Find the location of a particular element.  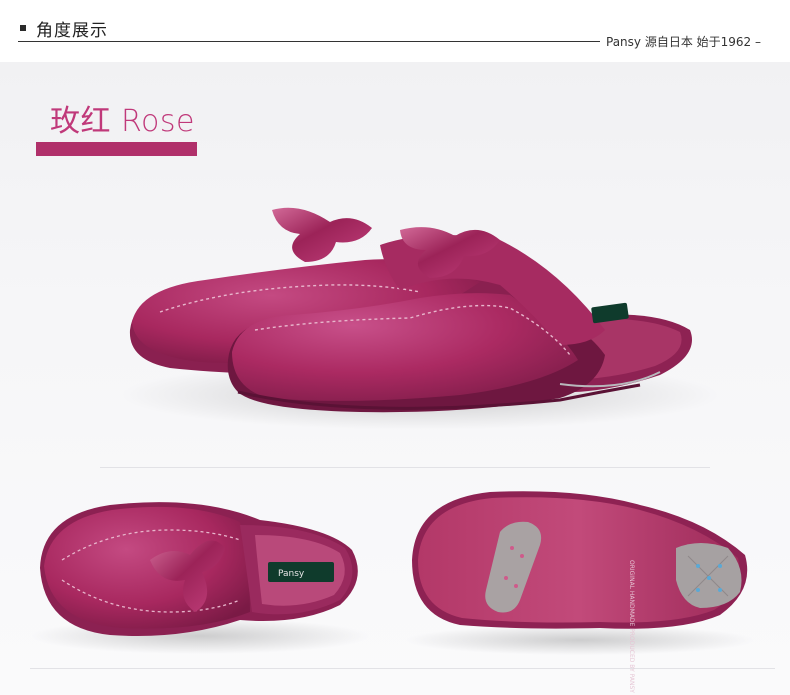

top-view: Pansy is located at coordinates (200, 578).